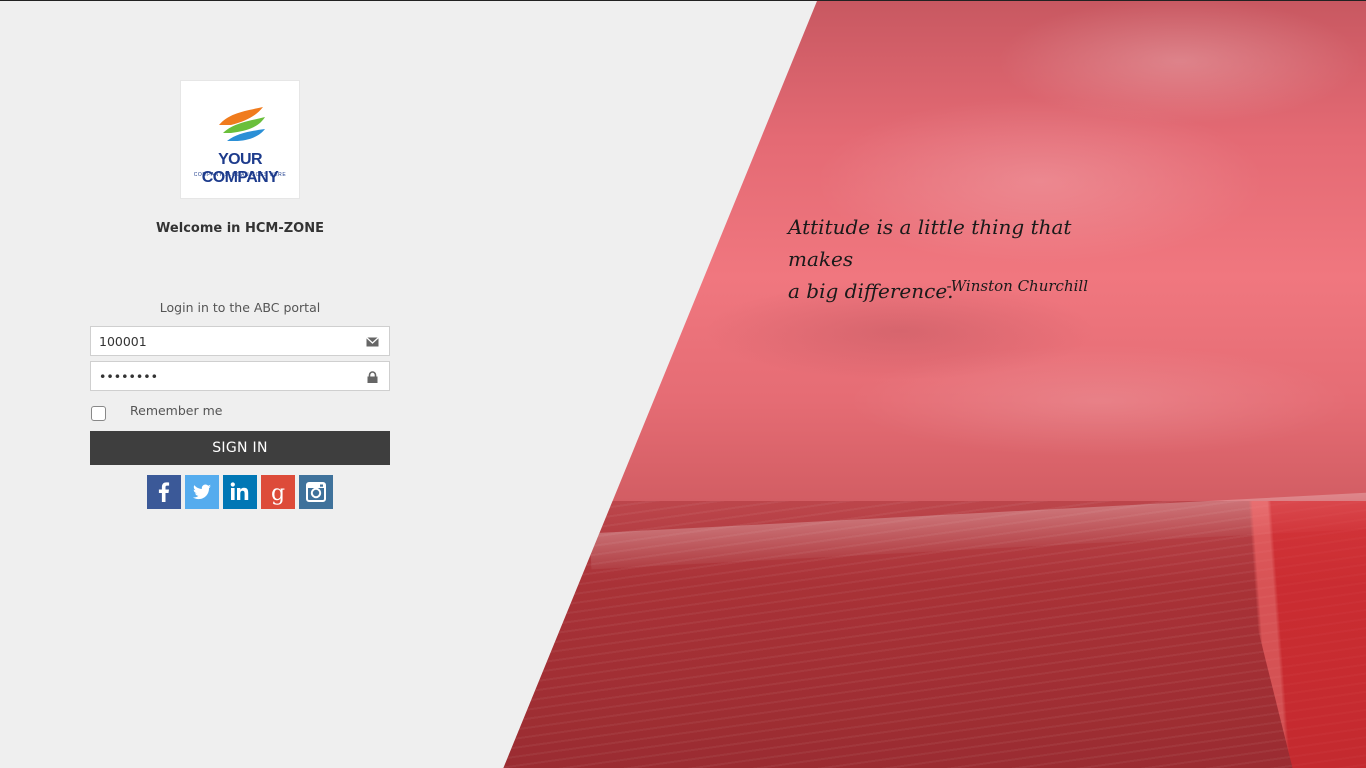 The image size is (1366, 768). I want to click on logo-text: YOUR COMPANY, so click(240, 168).